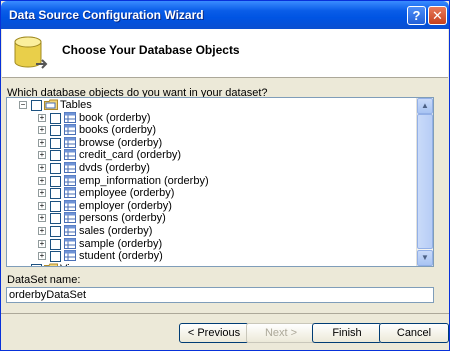  Describe the element at coordinates (51, 264) in the screenshot. I see `views-folder-icon` at that location.